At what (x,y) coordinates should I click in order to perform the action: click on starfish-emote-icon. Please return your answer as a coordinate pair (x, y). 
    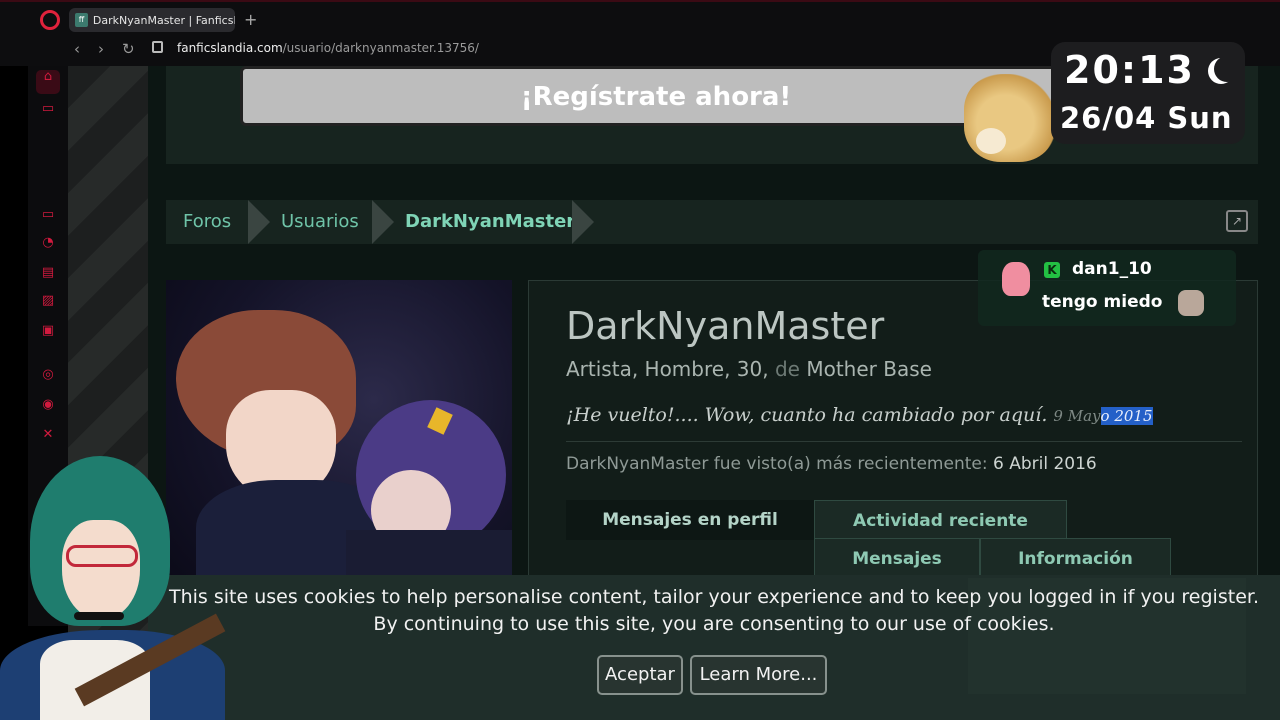
    Looking at the image, I should click on (1016, 279).